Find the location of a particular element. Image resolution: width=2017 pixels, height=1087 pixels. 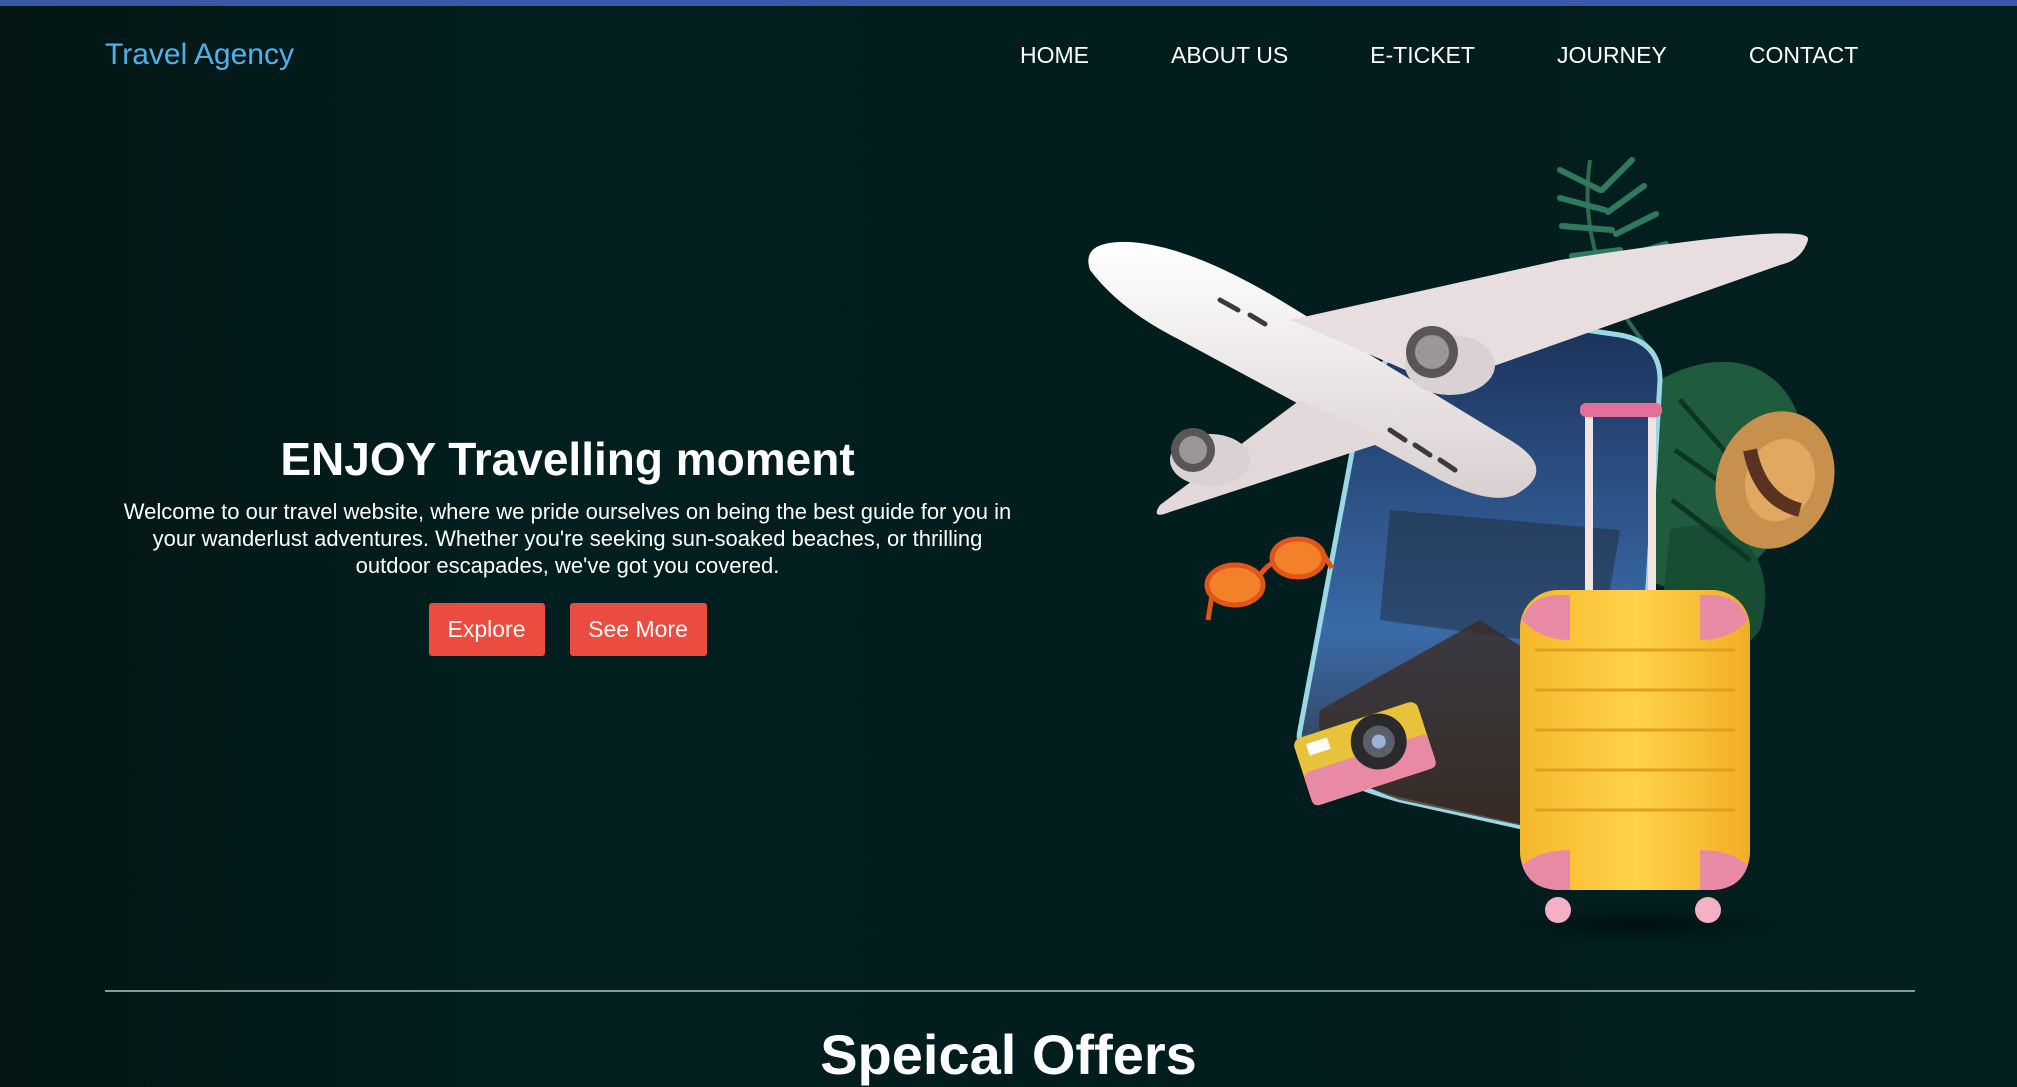

see-more-button: See More is located at coordinates (638, 629).